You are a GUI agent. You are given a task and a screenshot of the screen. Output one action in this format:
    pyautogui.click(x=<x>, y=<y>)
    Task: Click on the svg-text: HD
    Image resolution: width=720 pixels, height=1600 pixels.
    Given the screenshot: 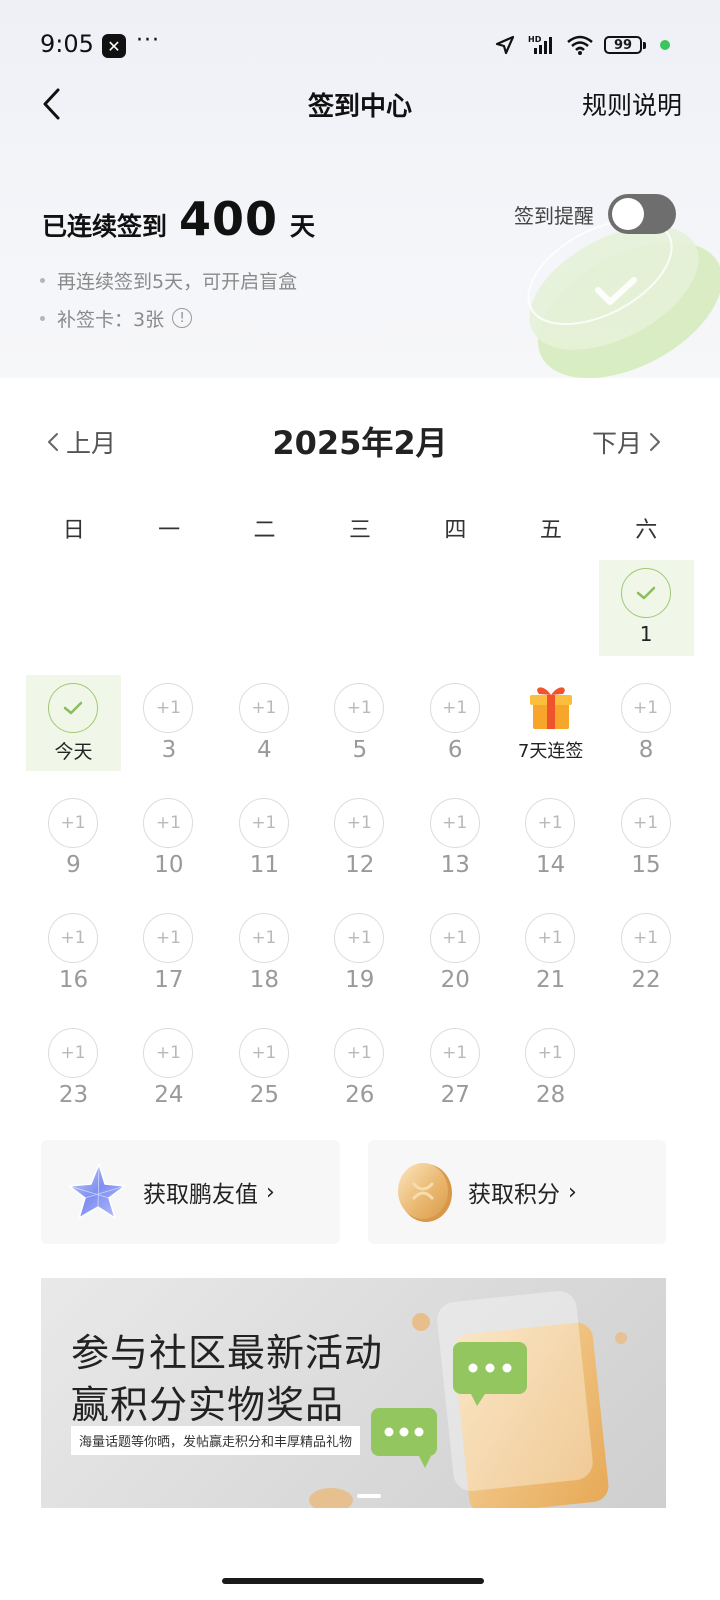 What is the action you would take?
    pyautogui.click(x=535, y=39)
    